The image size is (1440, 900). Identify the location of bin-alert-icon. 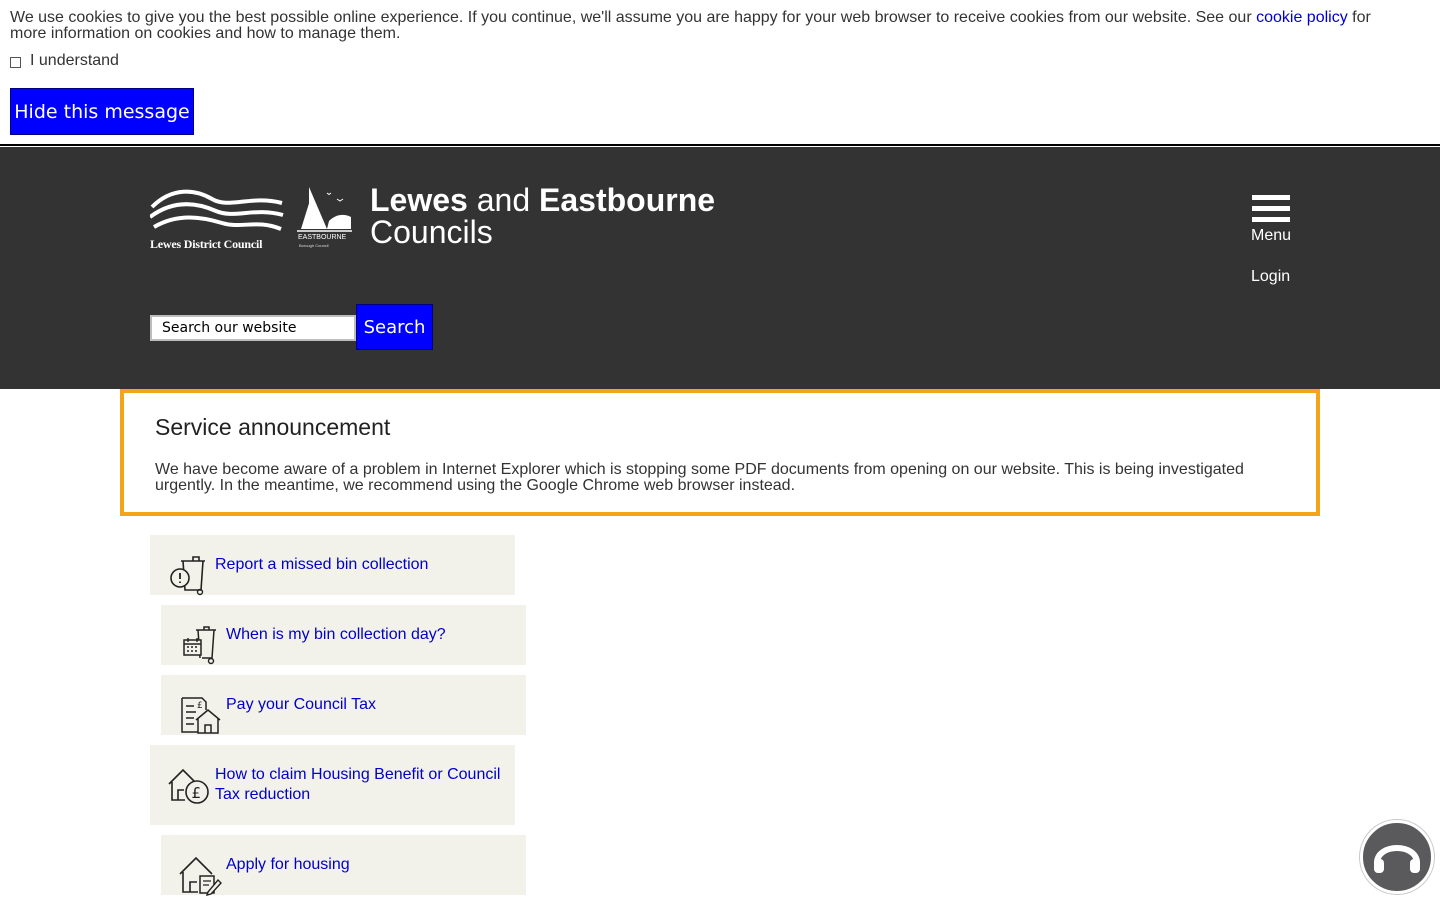
(187, 576).